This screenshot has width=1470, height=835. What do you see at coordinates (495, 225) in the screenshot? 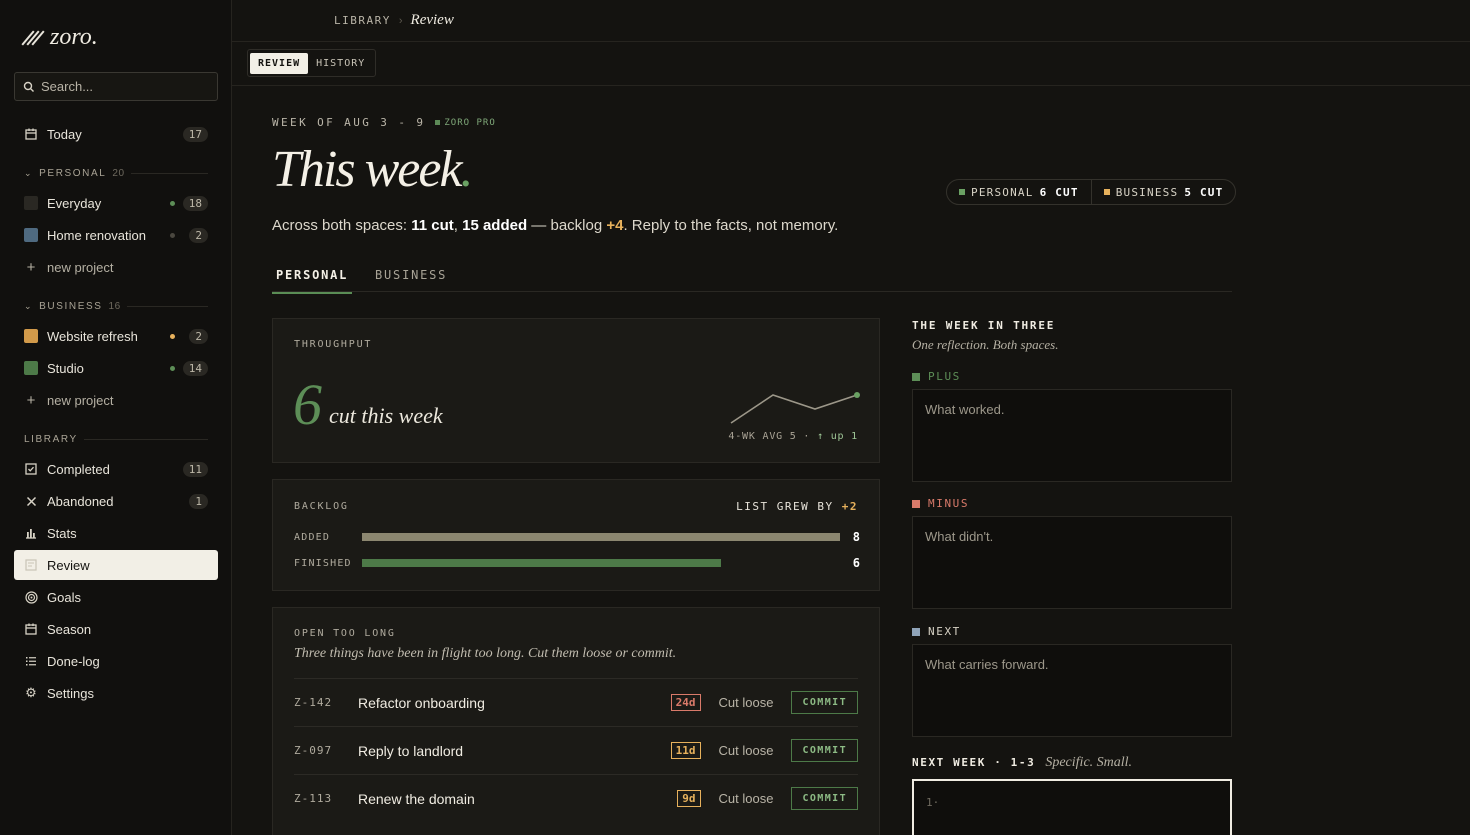
I see `summary-added: 15 added` at bounding box center [495, 225].